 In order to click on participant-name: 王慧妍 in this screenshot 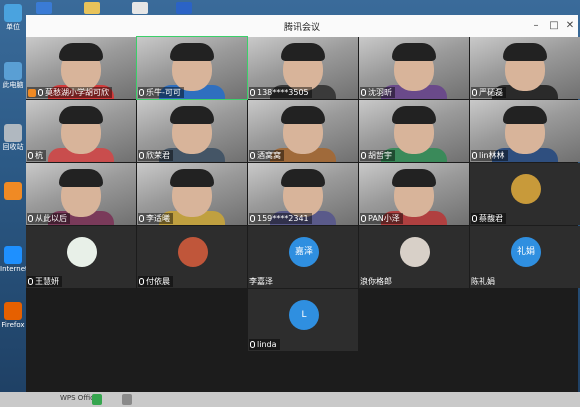, I will do `click(47, 281)`.